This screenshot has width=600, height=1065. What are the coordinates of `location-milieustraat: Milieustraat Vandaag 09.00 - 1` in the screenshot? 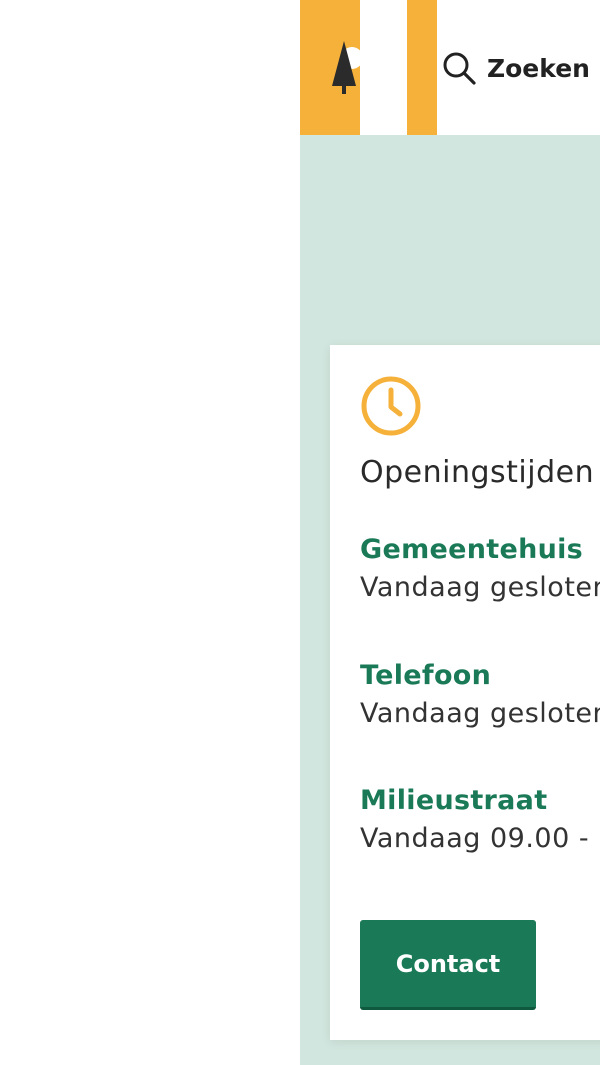 It's located at (480, 820).